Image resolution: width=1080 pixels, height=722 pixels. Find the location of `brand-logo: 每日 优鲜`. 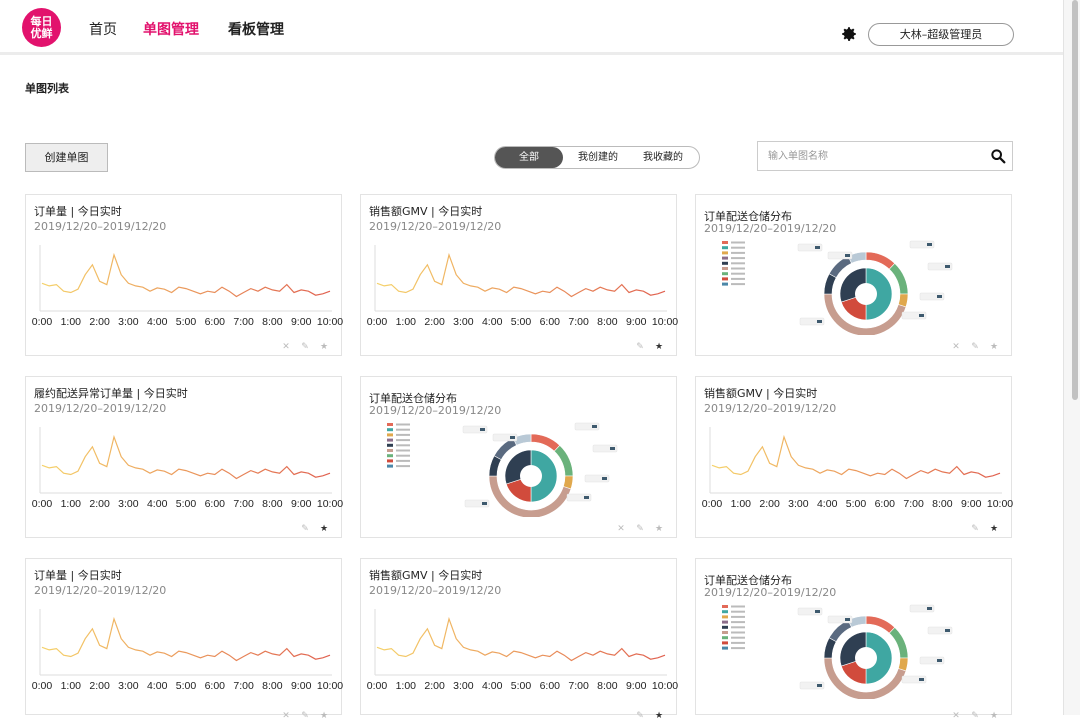

brand-logo: 每日 优鲜 is located at coordinates (41, 27).